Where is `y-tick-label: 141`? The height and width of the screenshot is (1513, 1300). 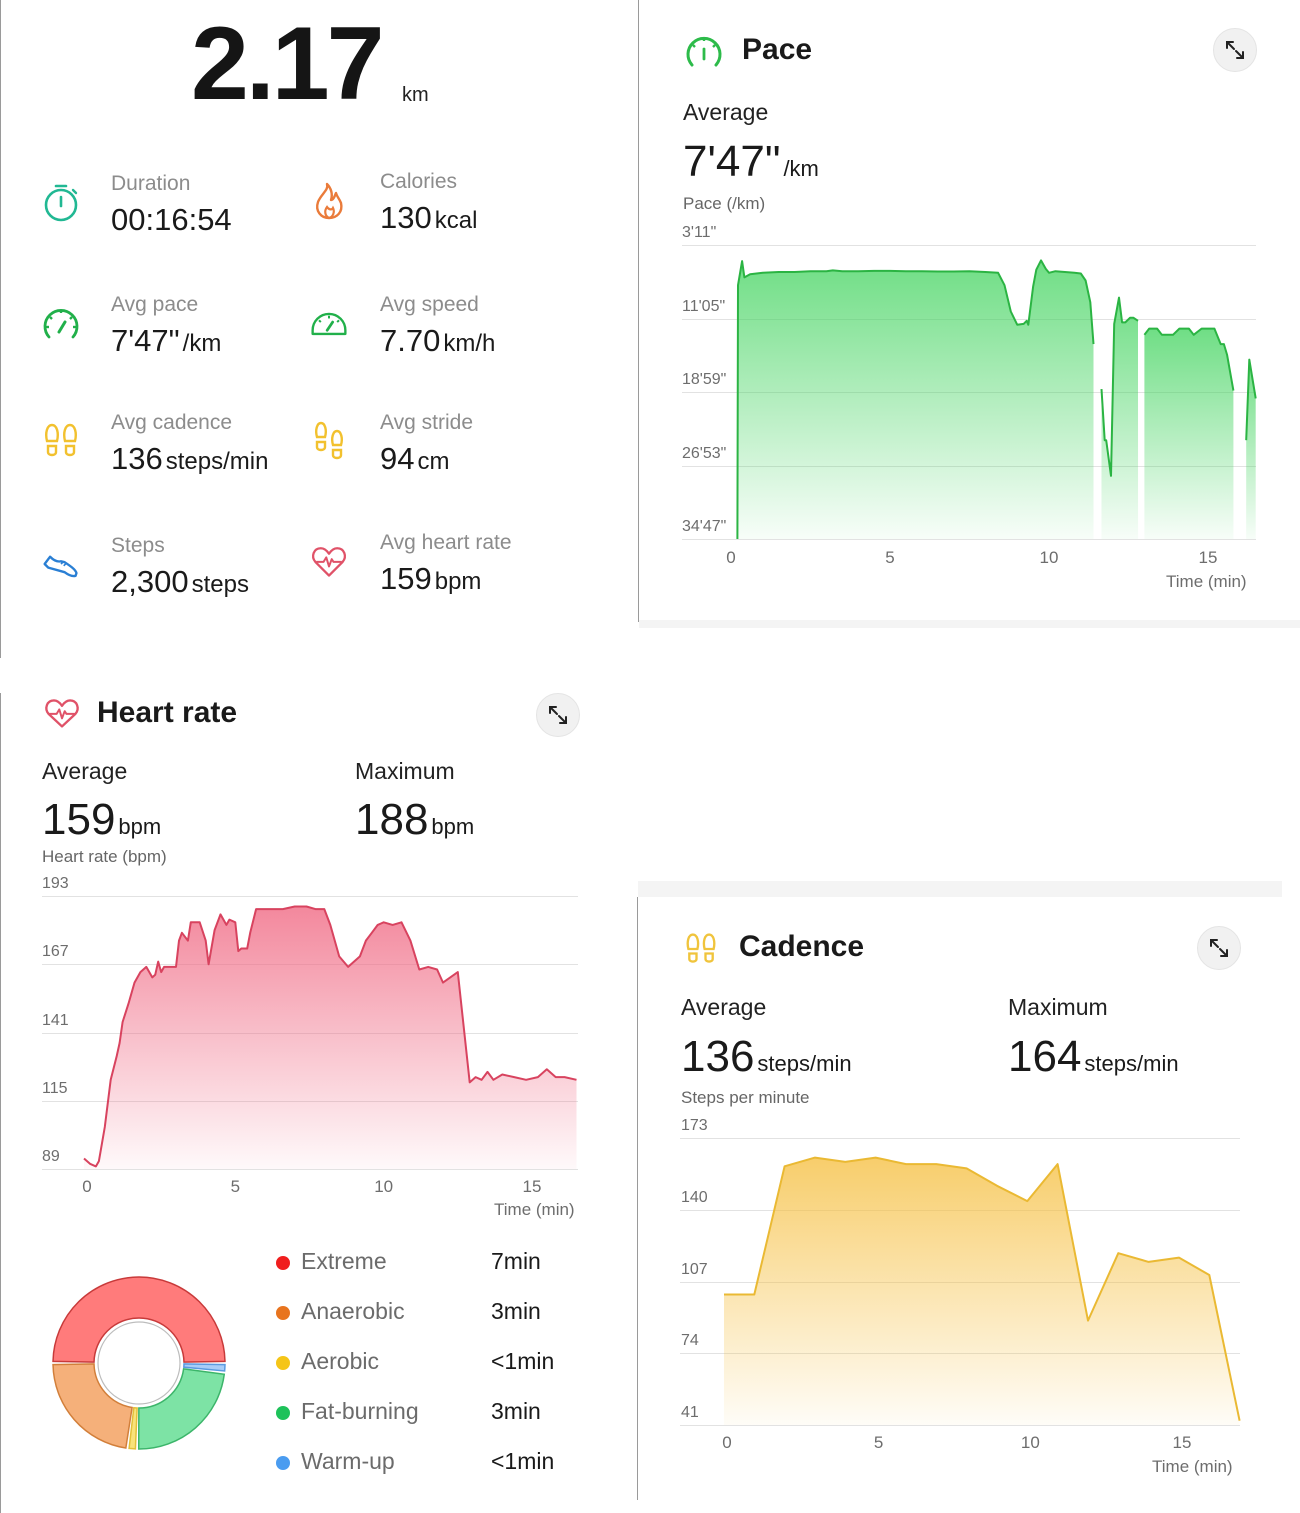 y-tick-label: 141 is located at coordinates (55, 1021).